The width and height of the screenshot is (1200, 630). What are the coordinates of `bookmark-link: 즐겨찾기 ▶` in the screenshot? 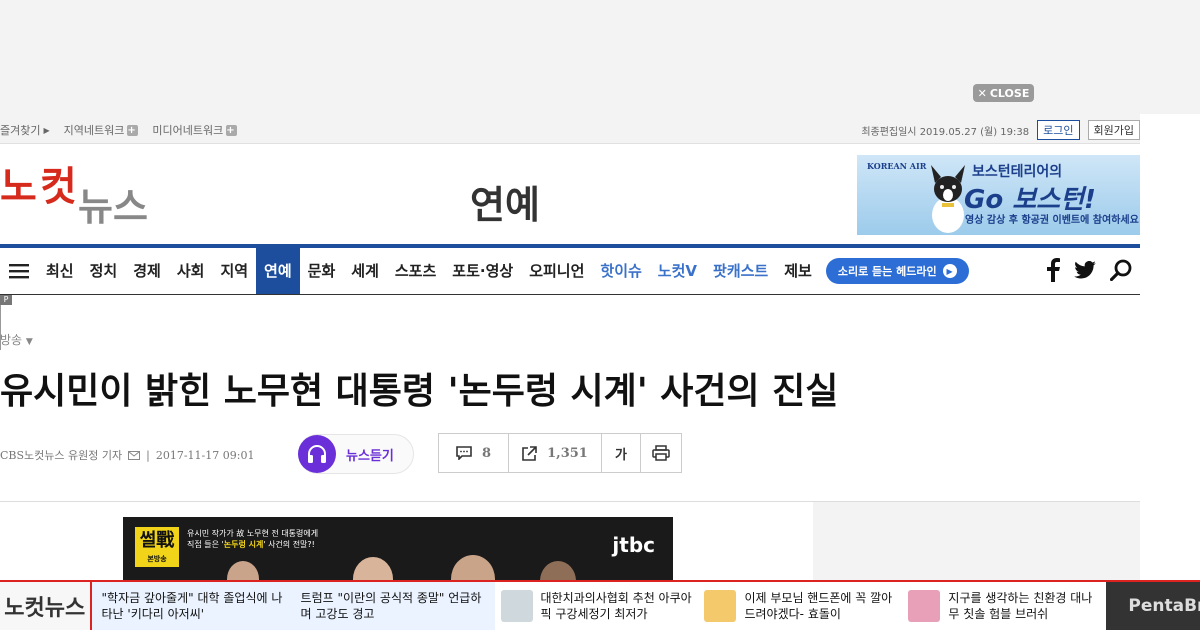 It's located at (25, 130).